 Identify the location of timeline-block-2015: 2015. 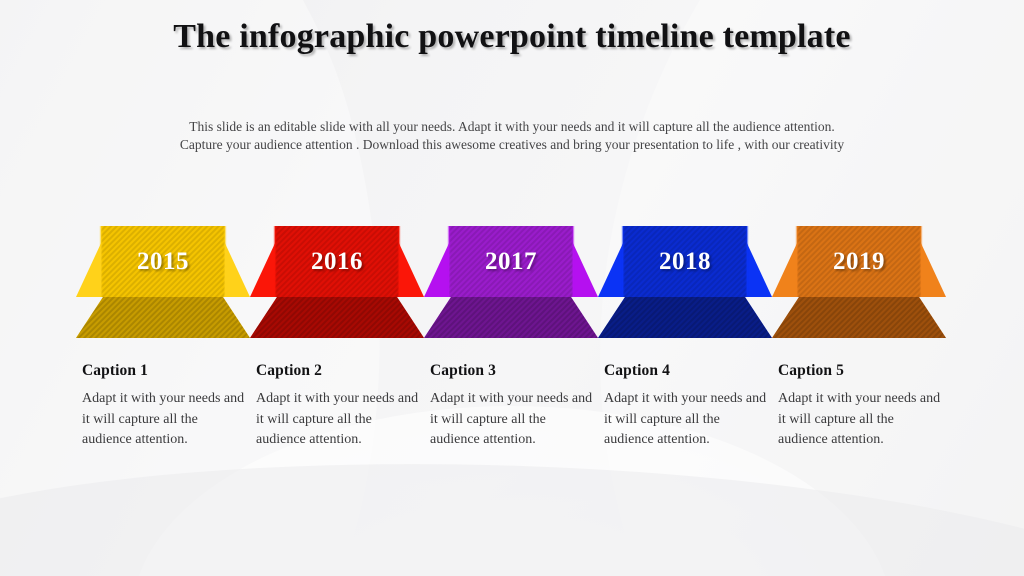
(163, 282).